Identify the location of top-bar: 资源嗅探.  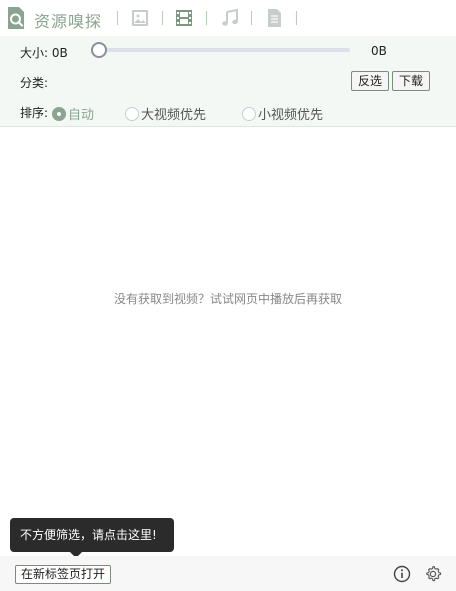
(228, 18).